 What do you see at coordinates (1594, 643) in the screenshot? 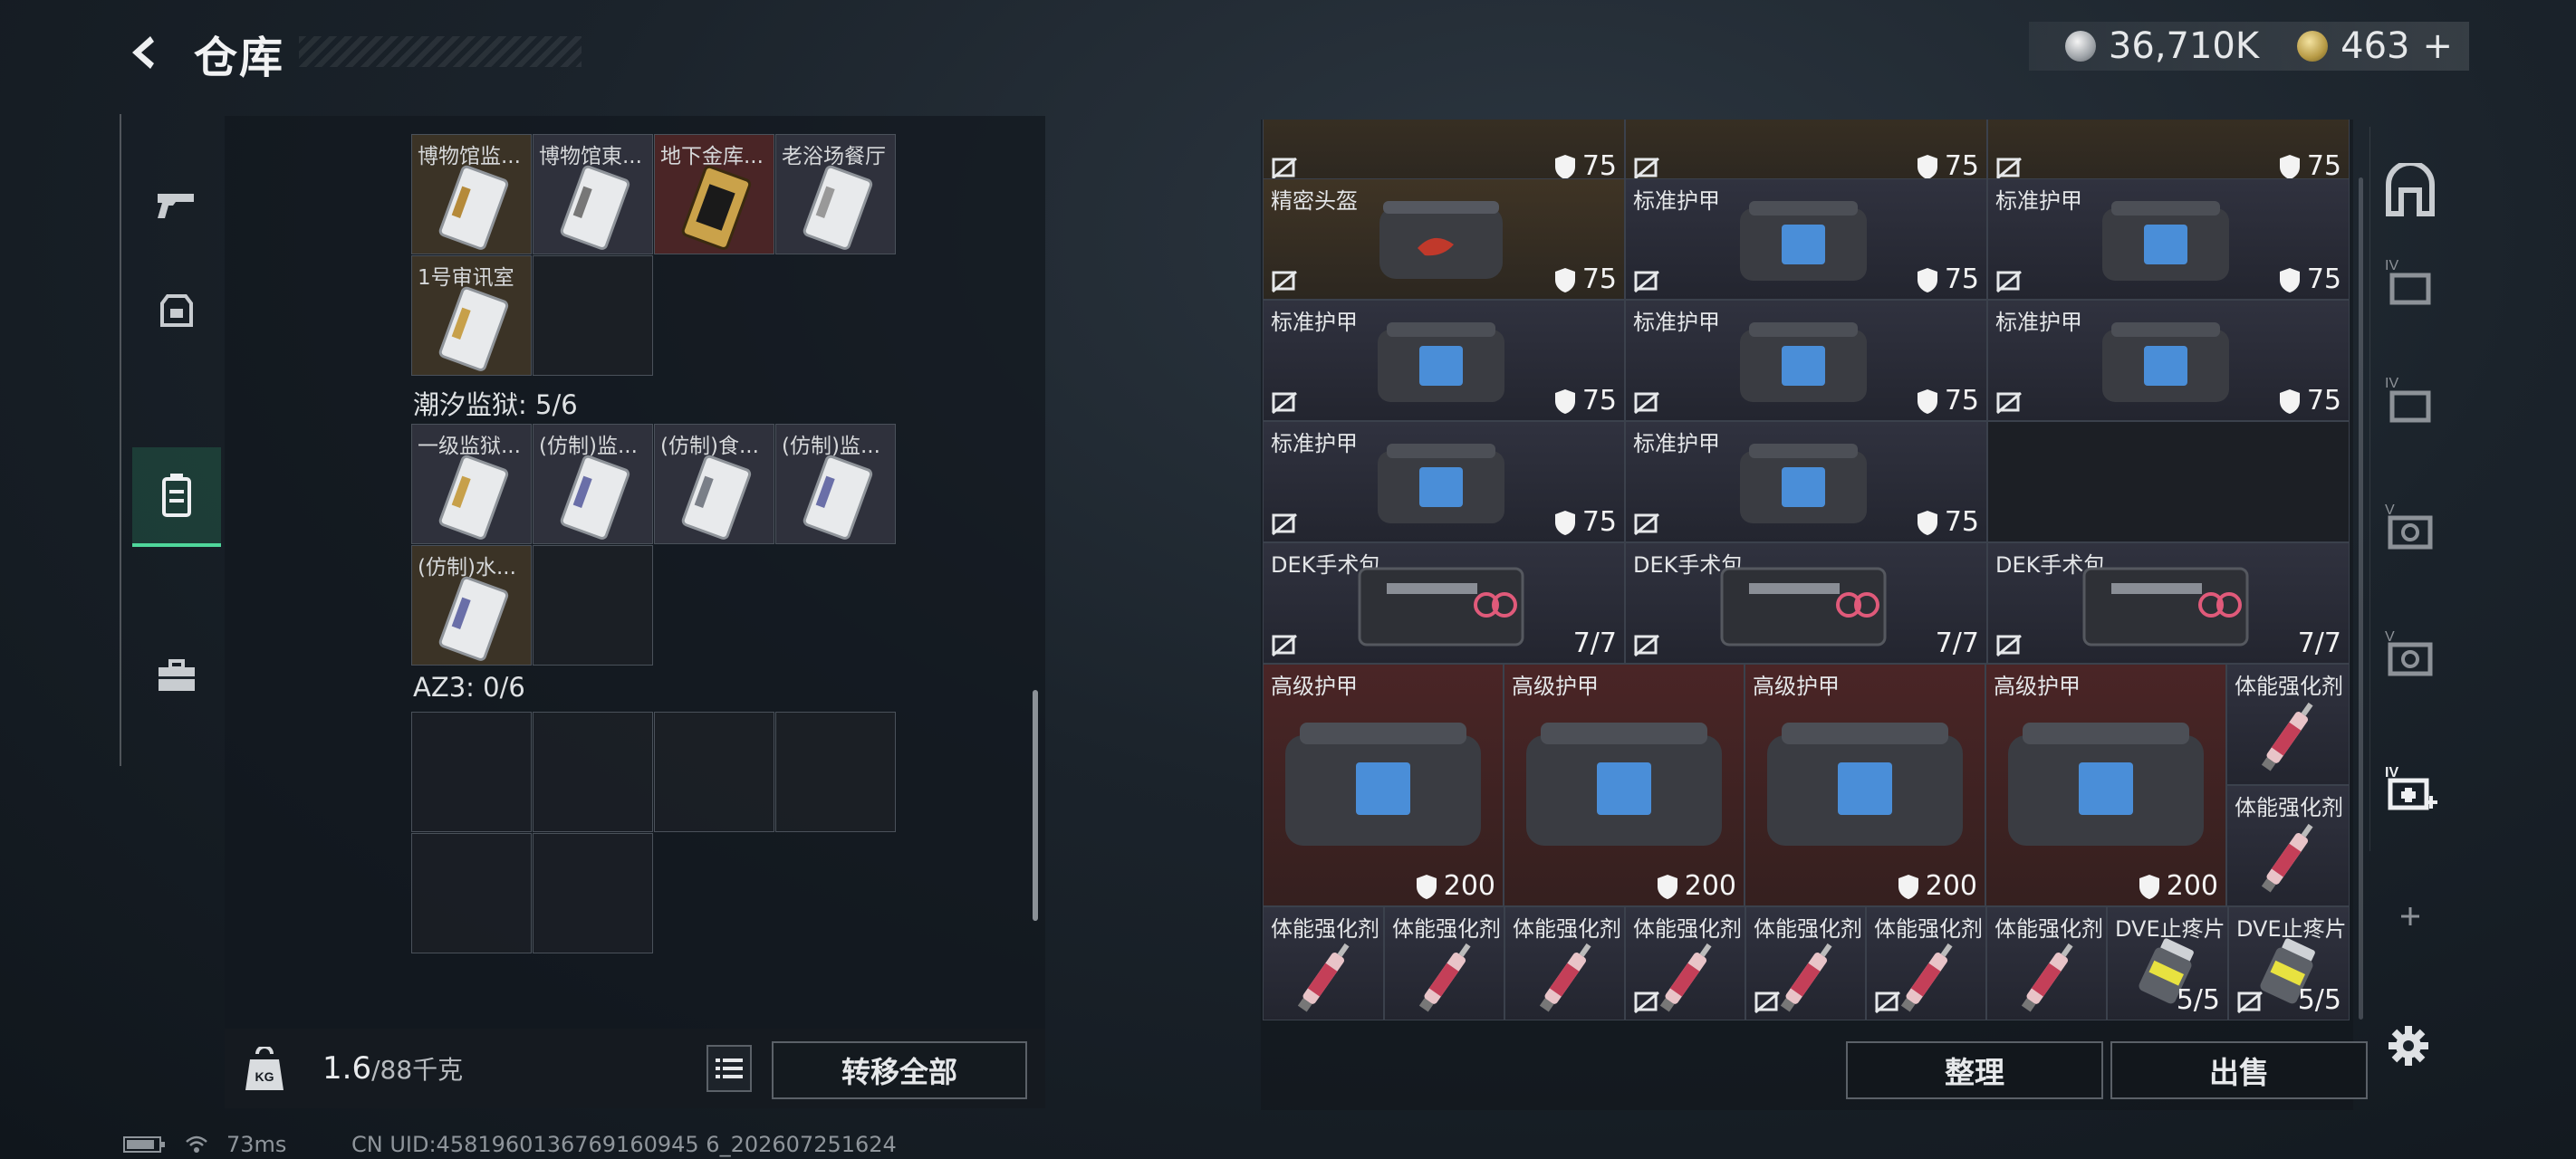
I see `item-uses: 7/7` at bounding box center [1594, 643].